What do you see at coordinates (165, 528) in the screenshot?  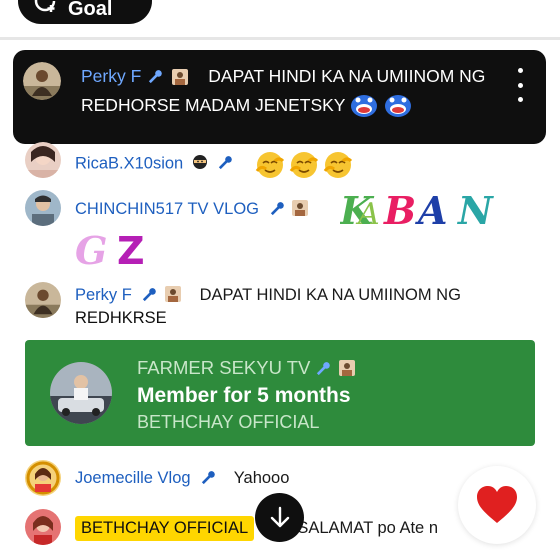 I see `owner-author-badge: BETHCHAY OFFICIAL` at bounding box center [165, 528].